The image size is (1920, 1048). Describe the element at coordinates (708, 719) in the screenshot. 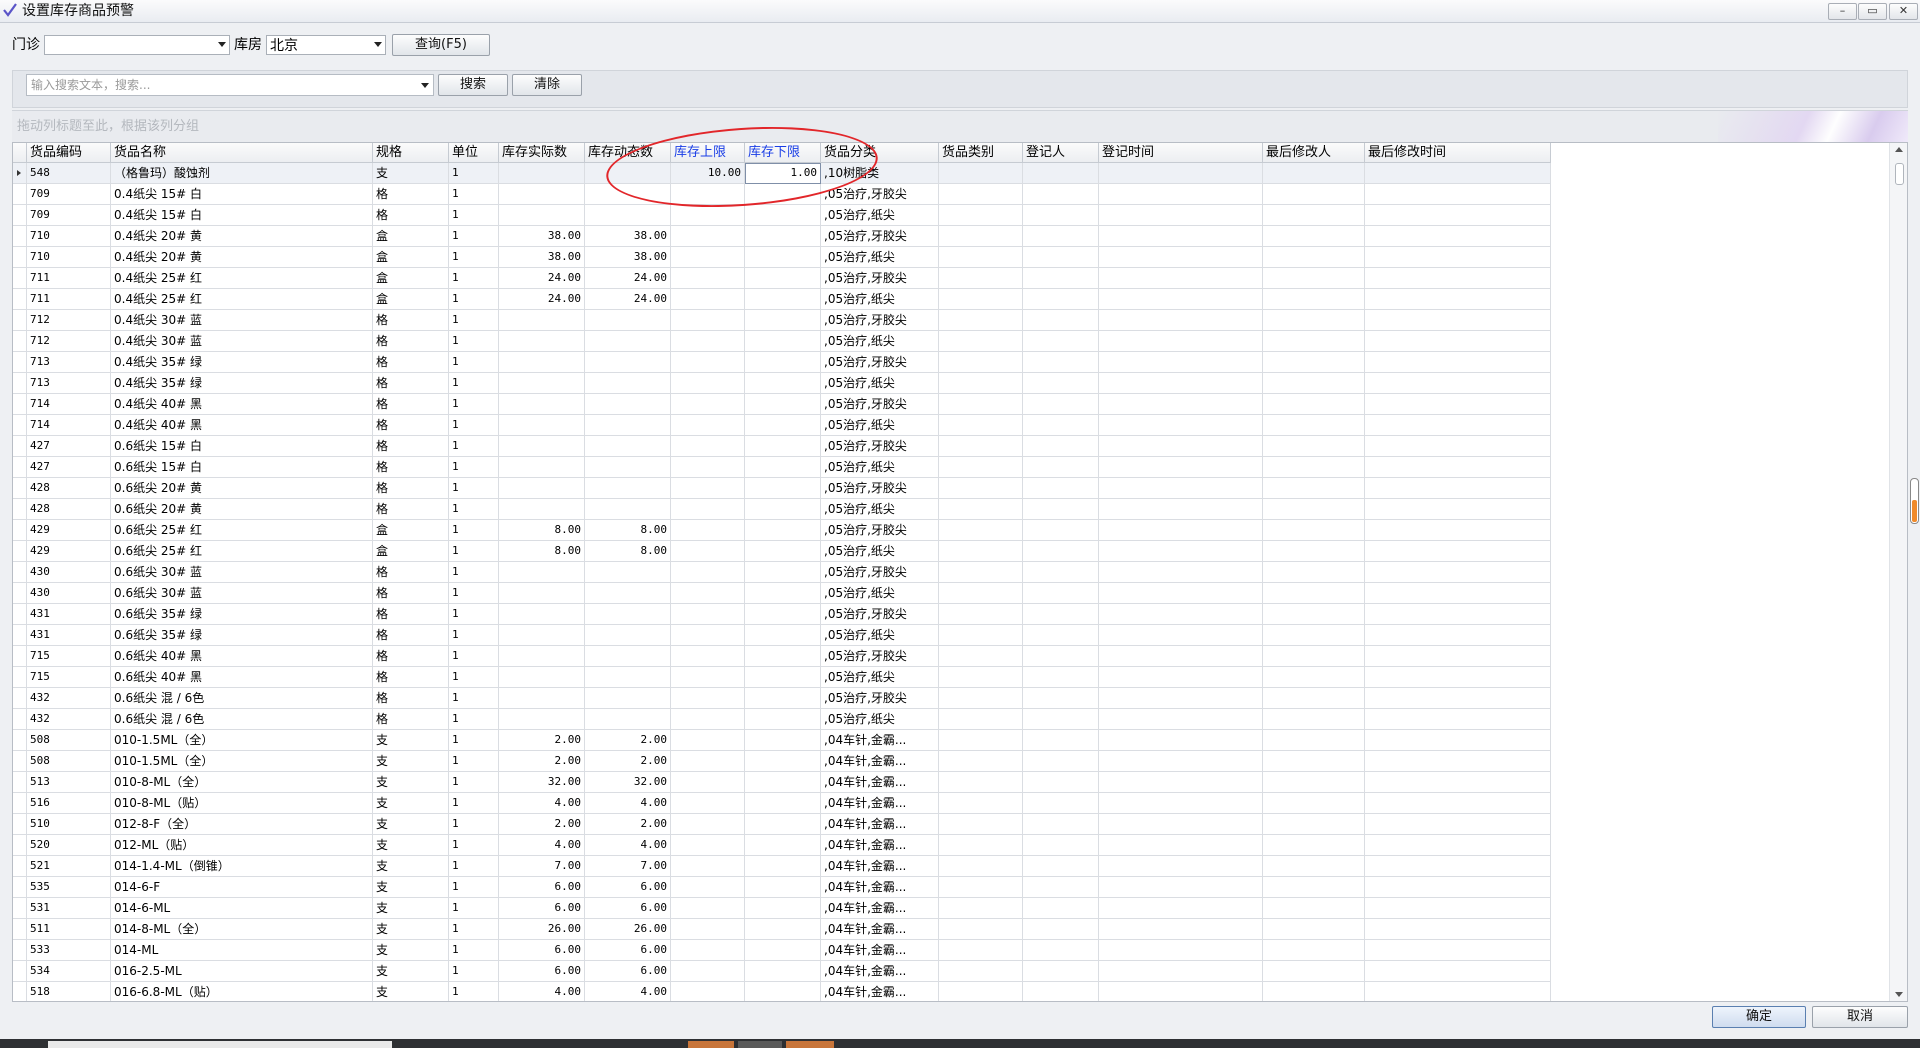

I see `cell-upper-limit` at that location.